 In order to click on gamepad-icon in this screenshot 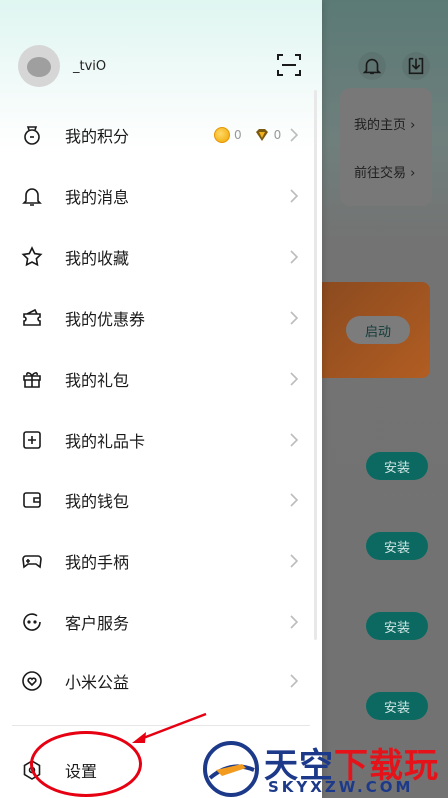, I will do `click(32, 561)`.